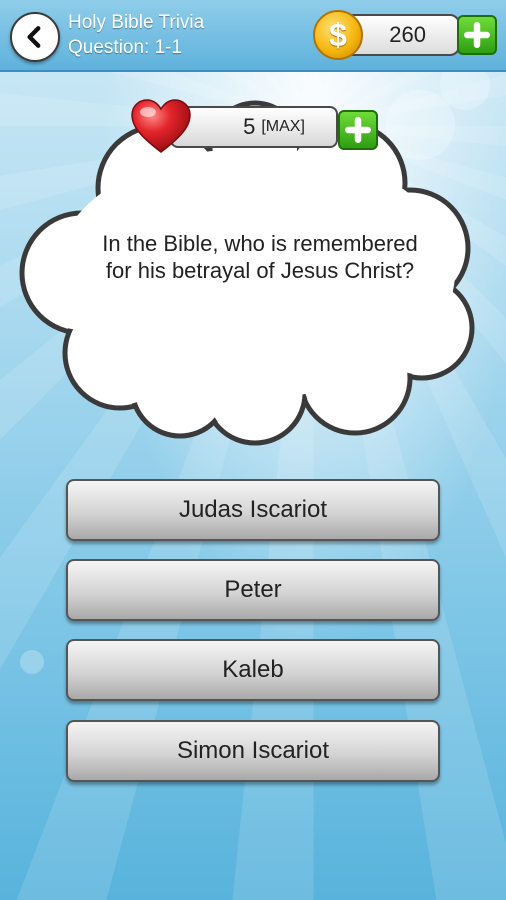  I want to click on add-coins-button, so click(477, 35).